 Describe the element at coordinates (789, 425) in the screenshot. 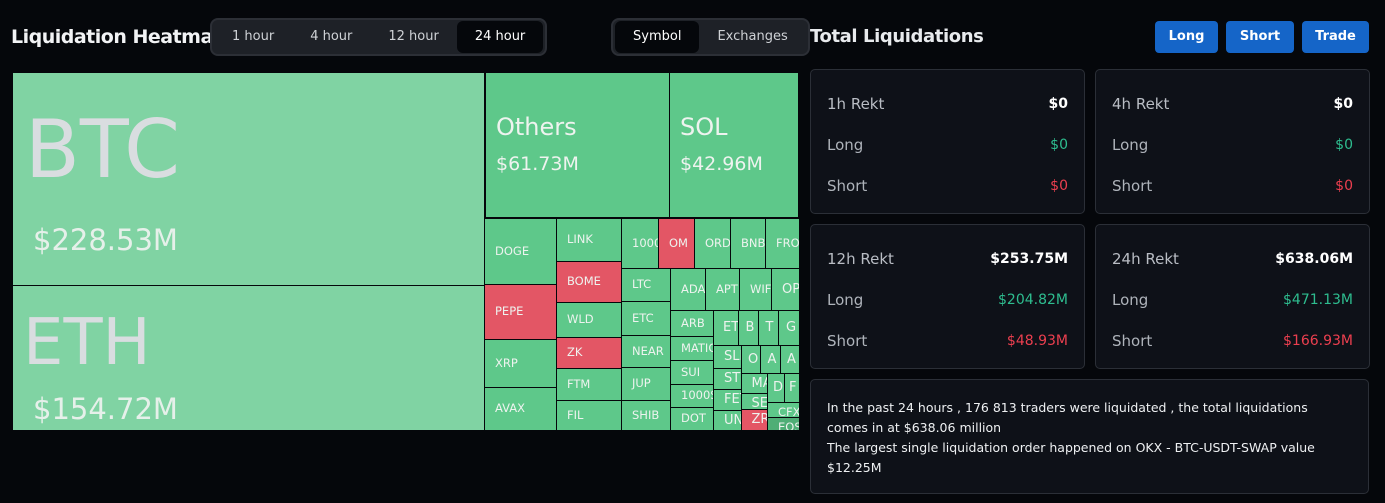

I see `cell-symbol: EOS` at that location.